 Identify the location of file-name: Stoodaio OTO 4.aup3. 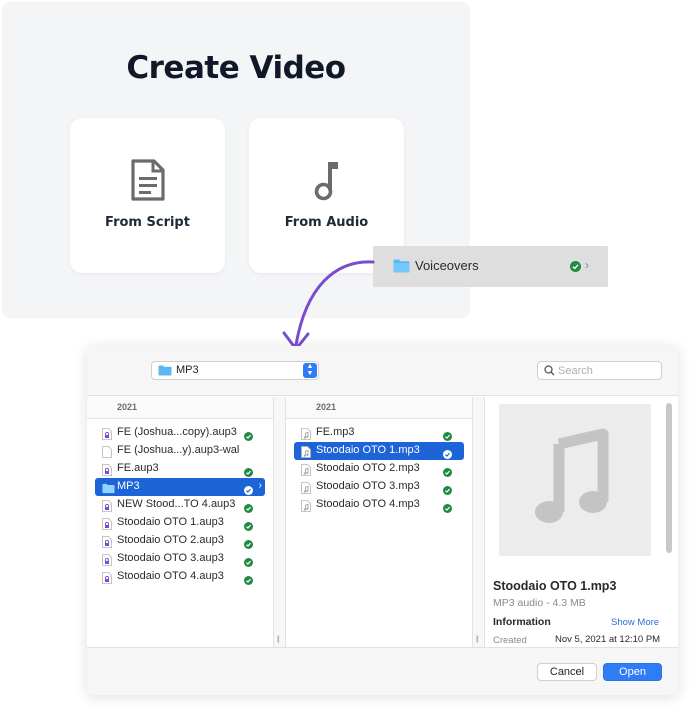
(170, 576).